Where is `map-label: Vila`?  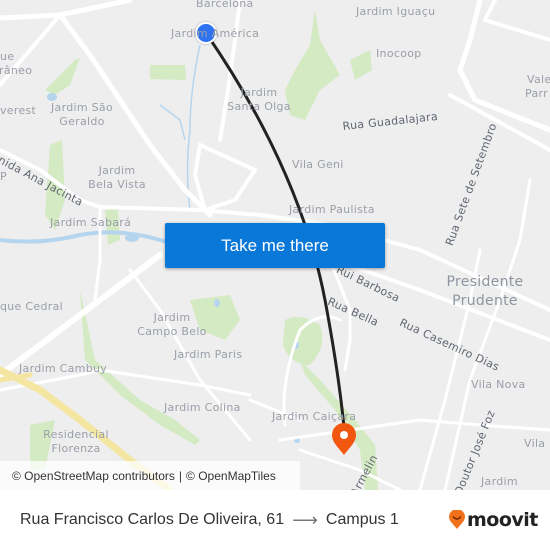 map-label: Vila is located at coordinates (535, 443).